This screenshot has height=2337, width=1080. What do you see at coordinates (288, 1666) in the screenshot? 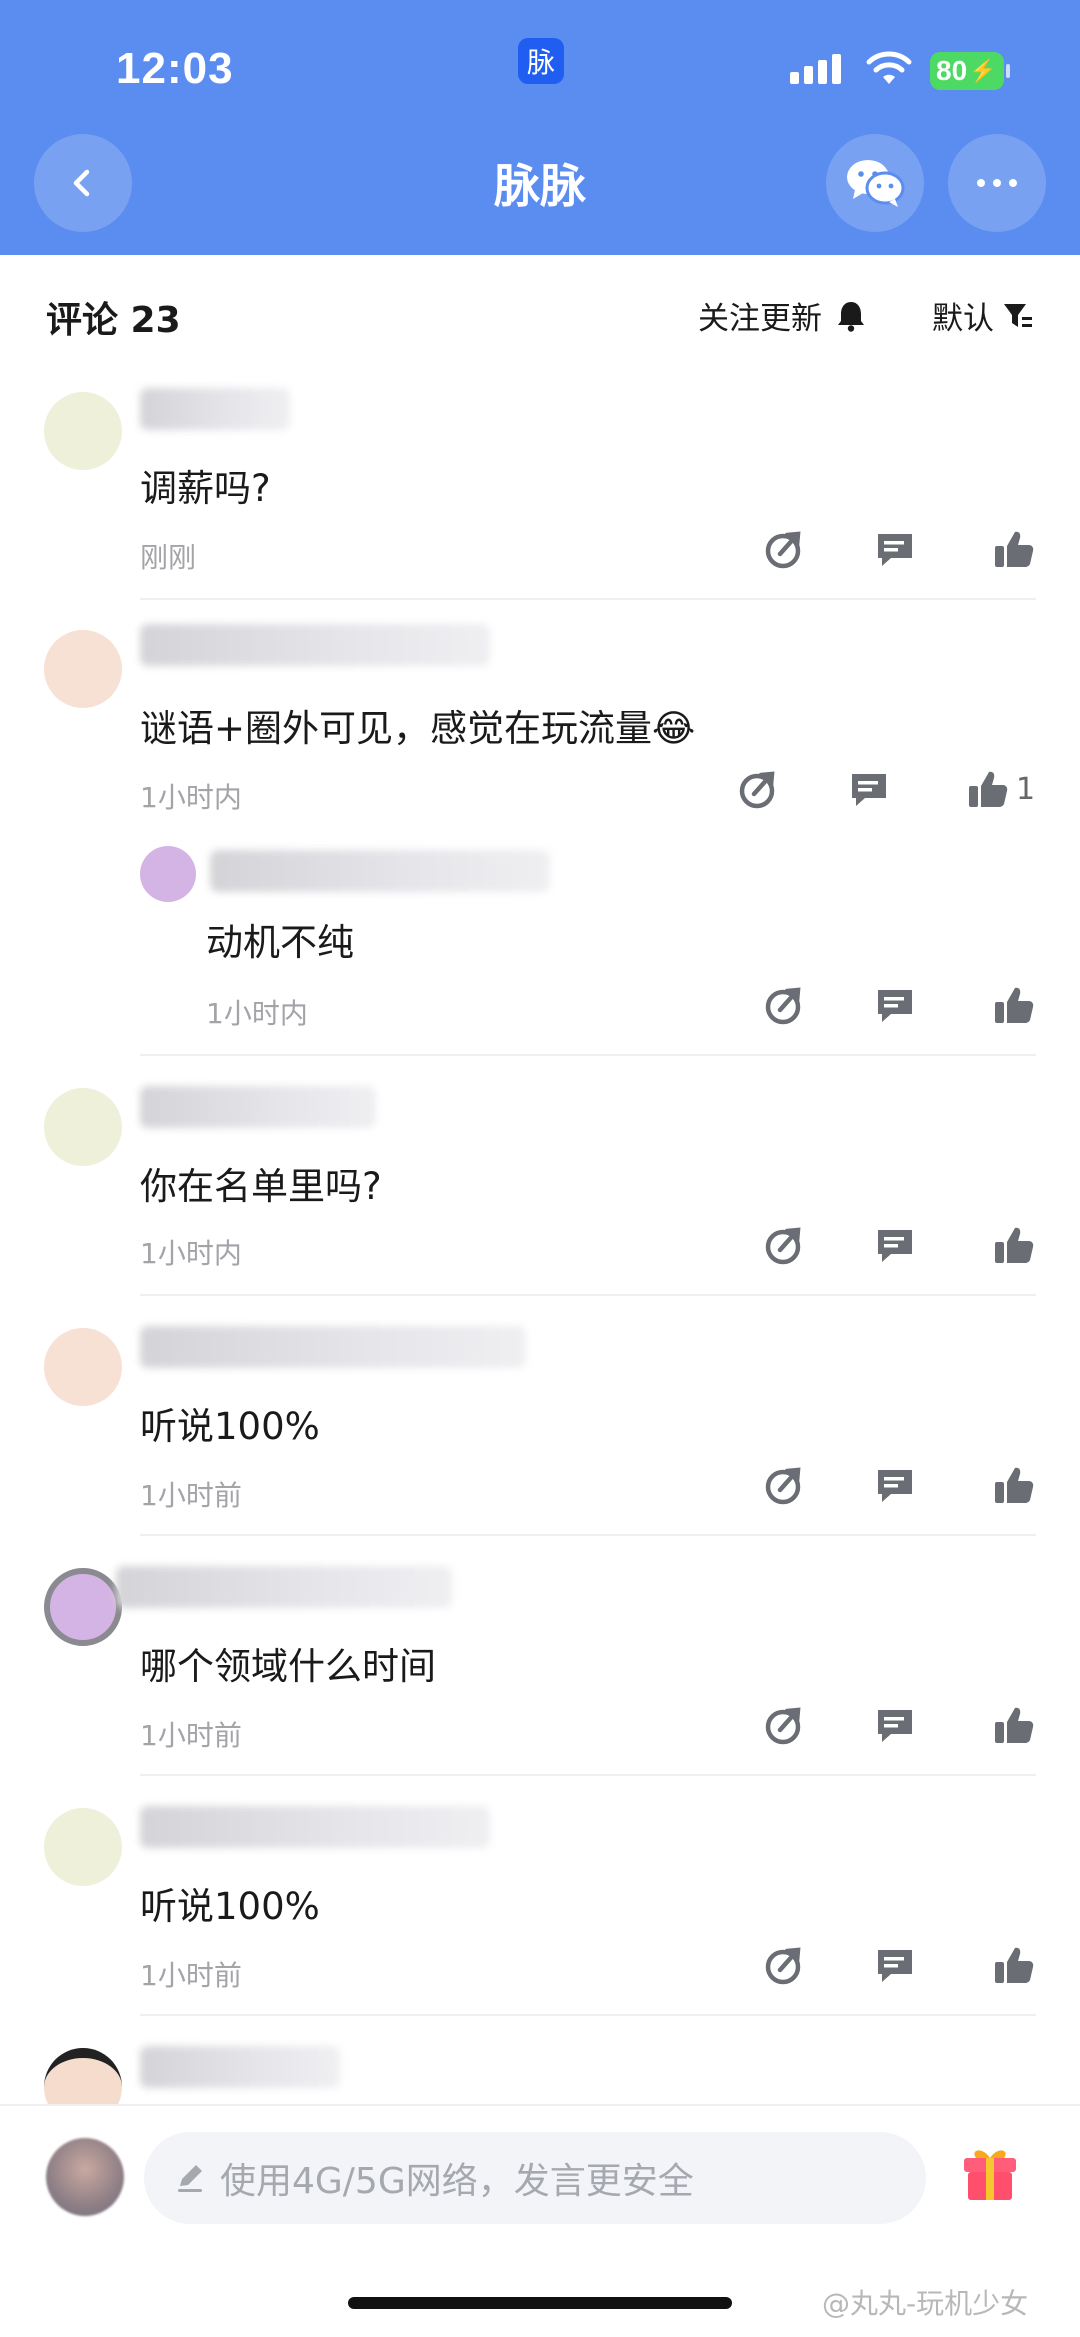
I see `comment-text: 哪个领域什么时间` at bounding box center [288, 1666].